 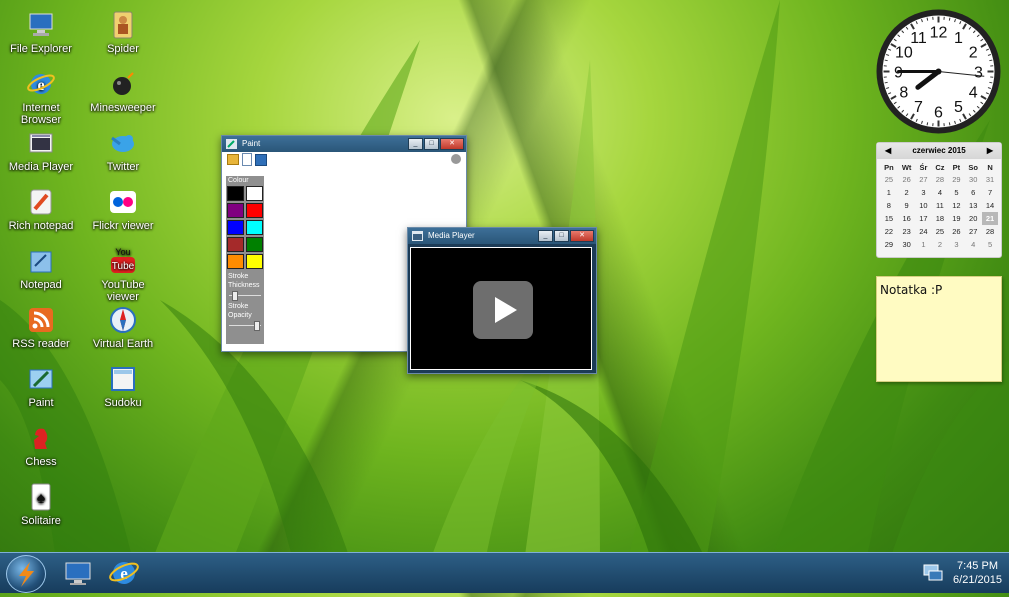 I want to click on next-month-button: ▶, so click(x=990, y=151).